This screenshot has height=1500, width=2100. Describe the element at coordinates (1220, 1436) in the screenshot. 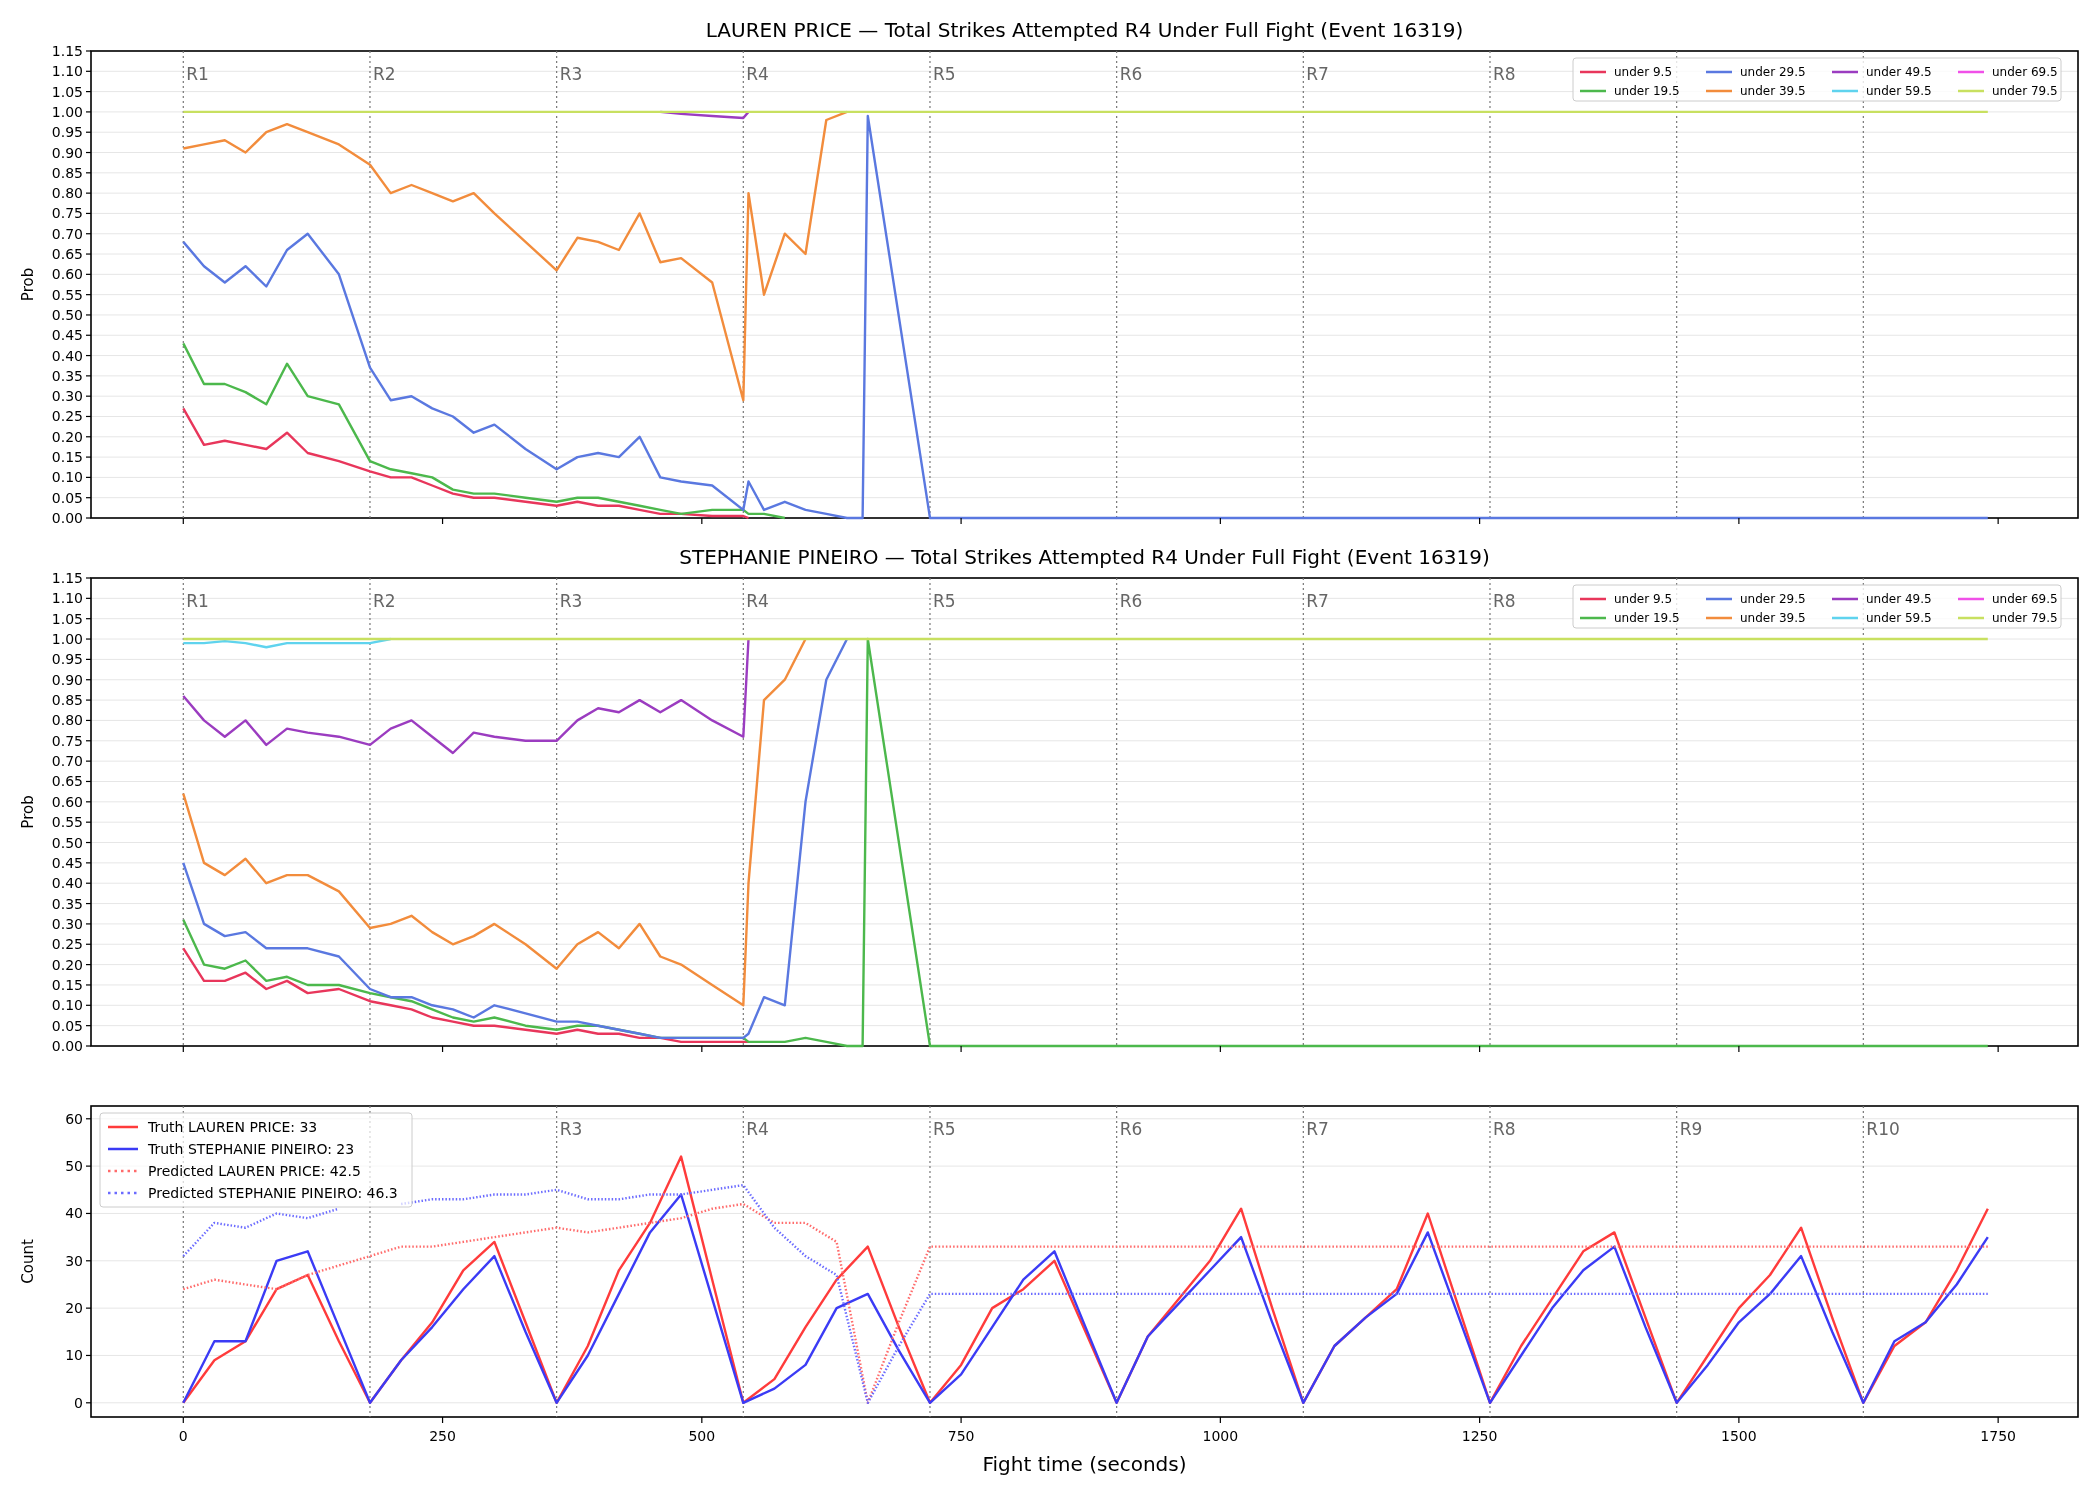

I see `tick-label: 1000` at that location.